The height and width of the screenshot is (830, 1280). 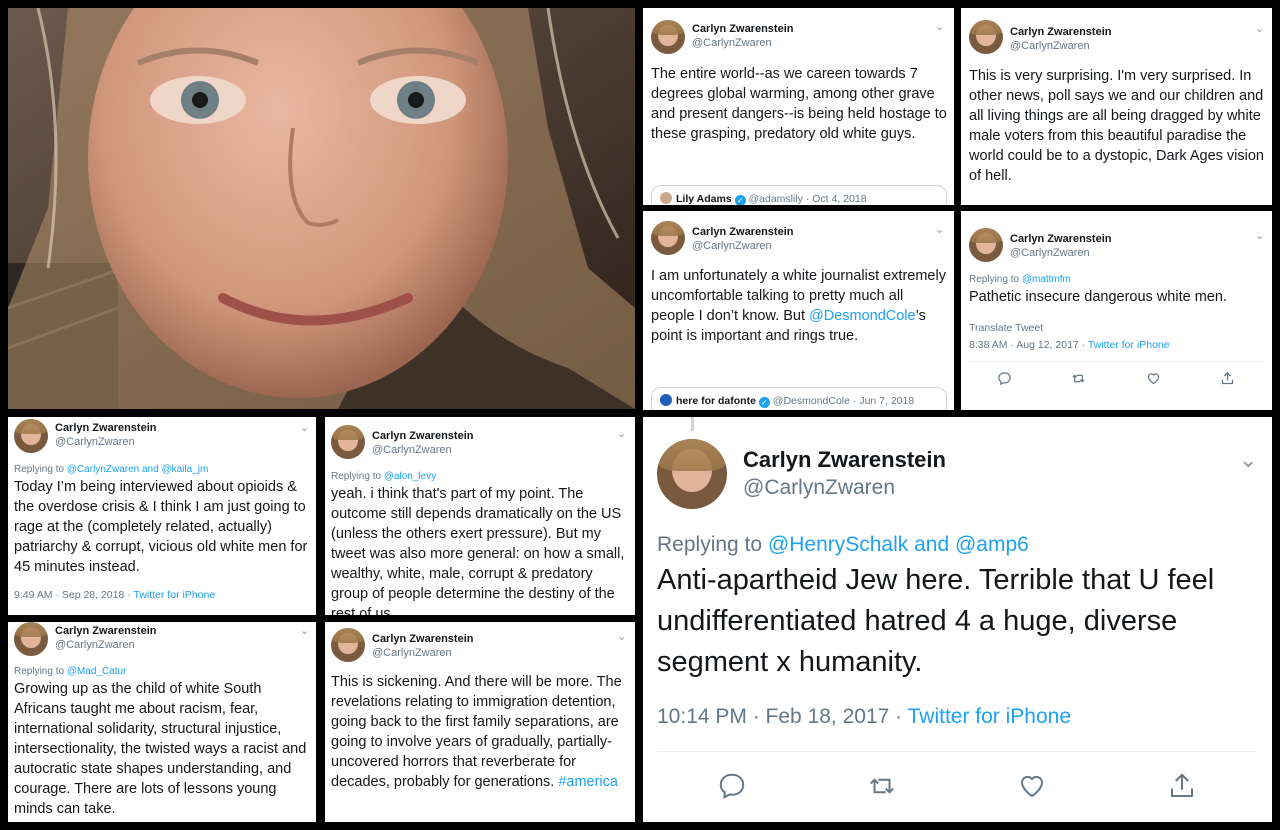 What do you see at coordinates (704, 199) in the screenshot?
I see `quoted-author-name: Lily Adams` at bounding box center [704, 199].